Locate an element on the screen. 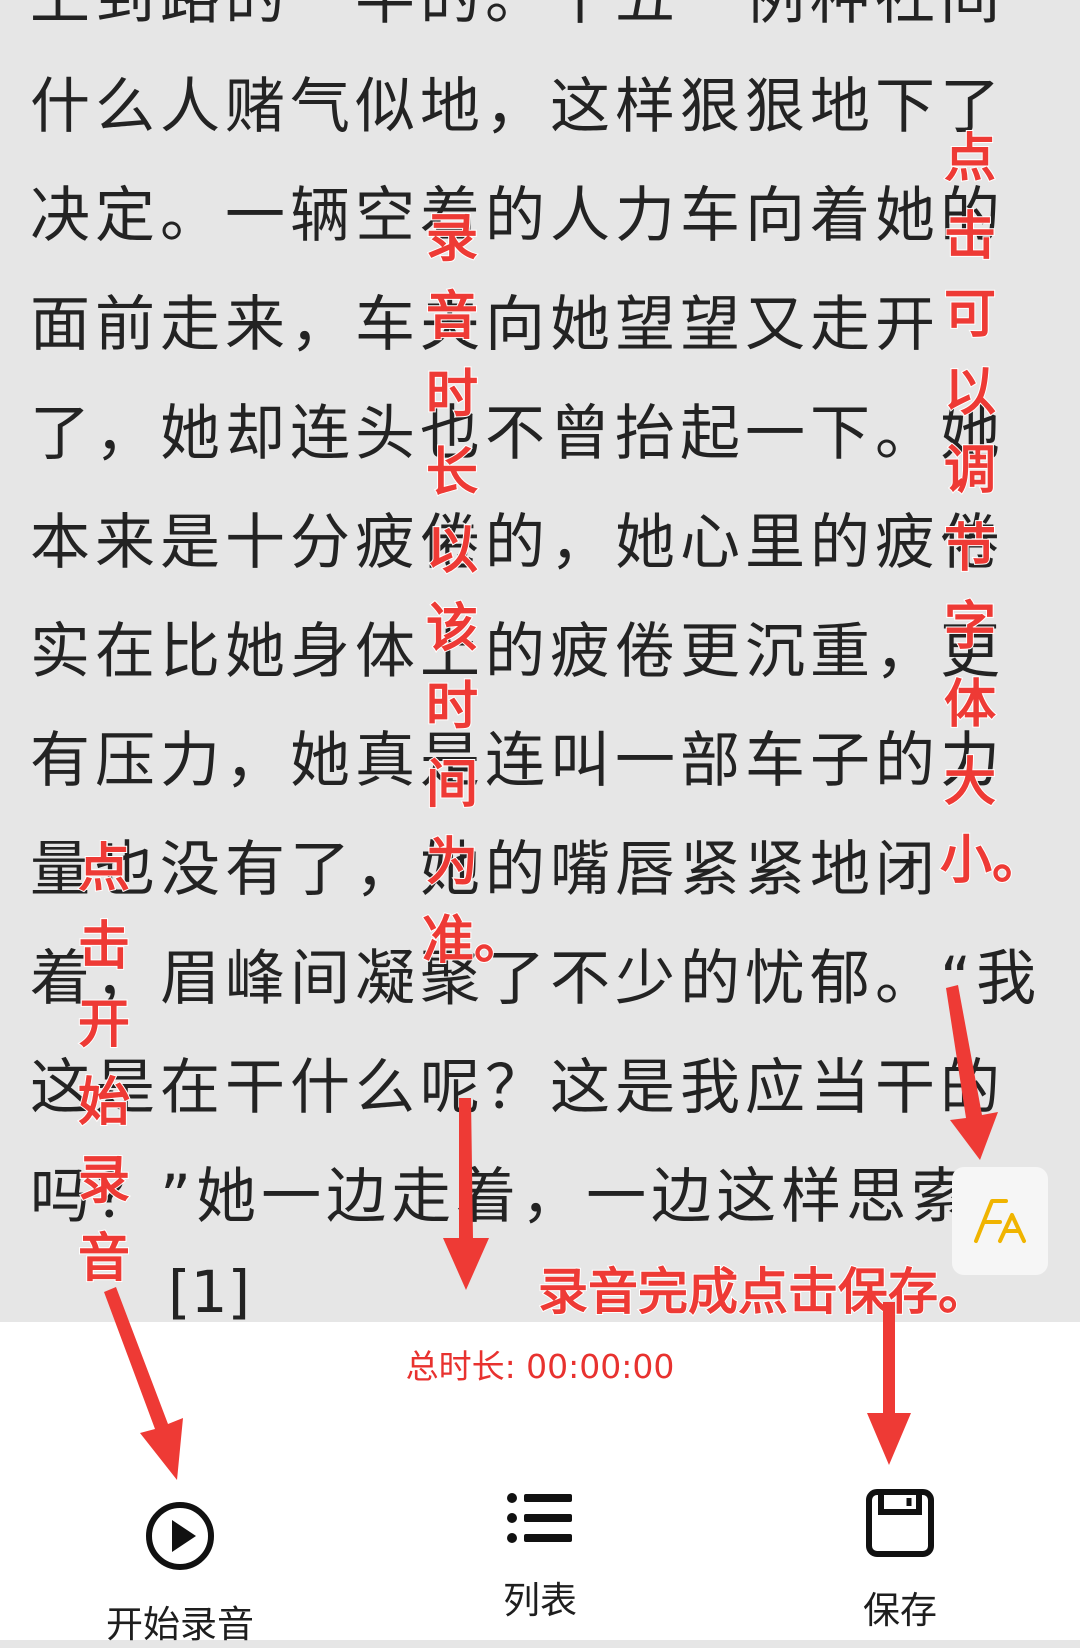 This screenshot has height=1648, width=1080. story-line: 了，她却连头也不曾抬起一下。她 is located at coordinates (517, 434).